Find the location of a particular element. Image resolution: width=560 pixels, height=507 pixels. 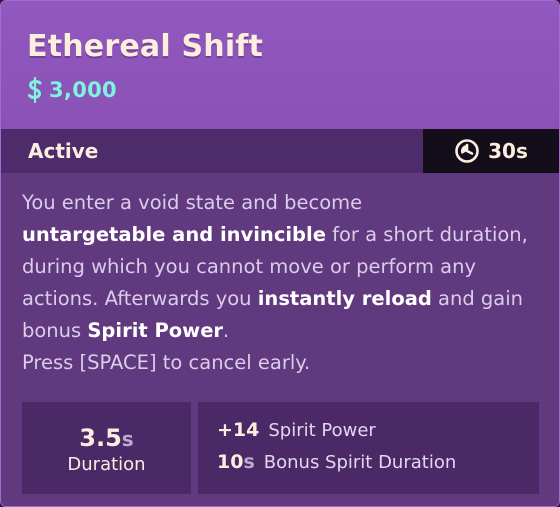

desc-cancel-hint: Press [SPACE] to cancel early. is located at coordinates (166, 362).